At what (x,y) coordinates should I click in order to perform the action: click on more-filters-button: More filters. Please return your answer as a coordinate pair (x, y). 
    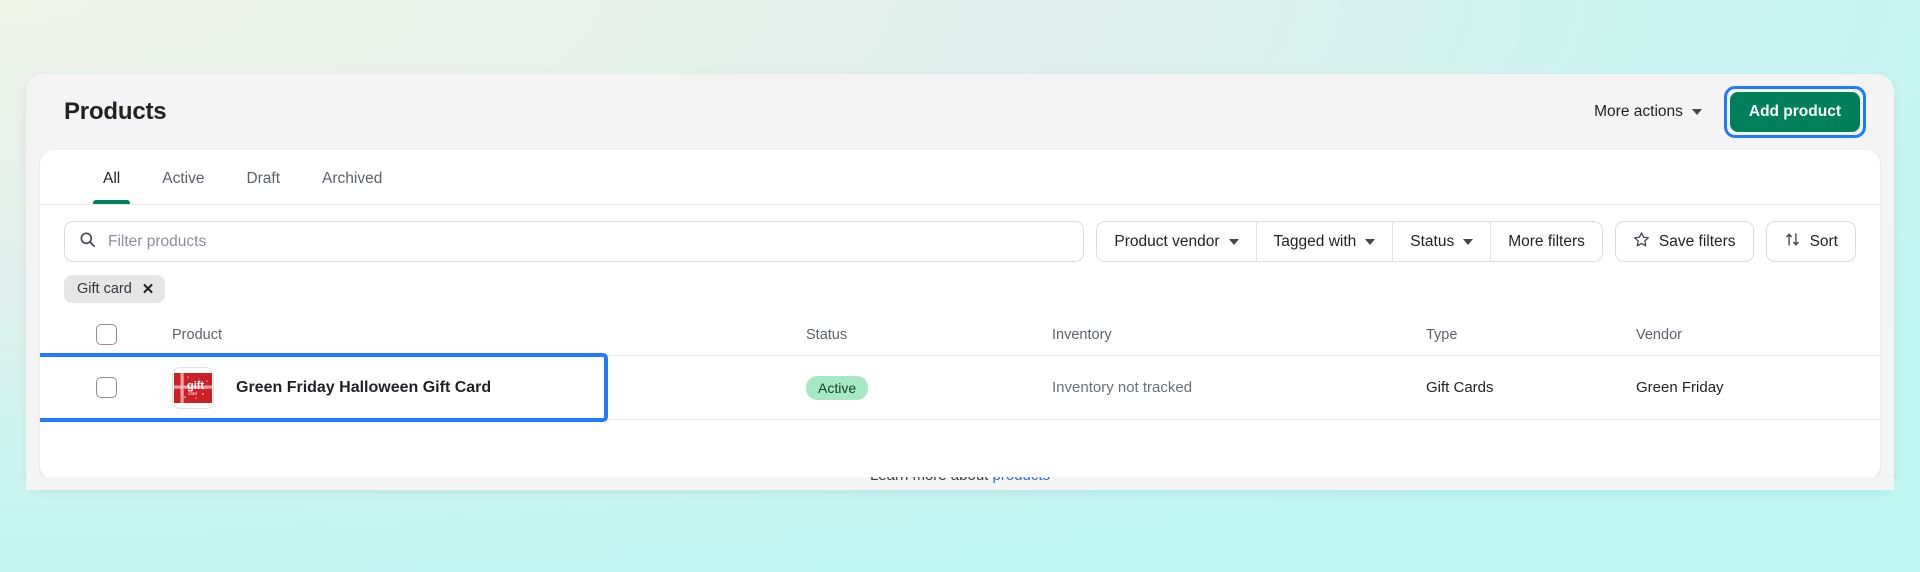
    Looking at the image, I should click on (1546, 241).